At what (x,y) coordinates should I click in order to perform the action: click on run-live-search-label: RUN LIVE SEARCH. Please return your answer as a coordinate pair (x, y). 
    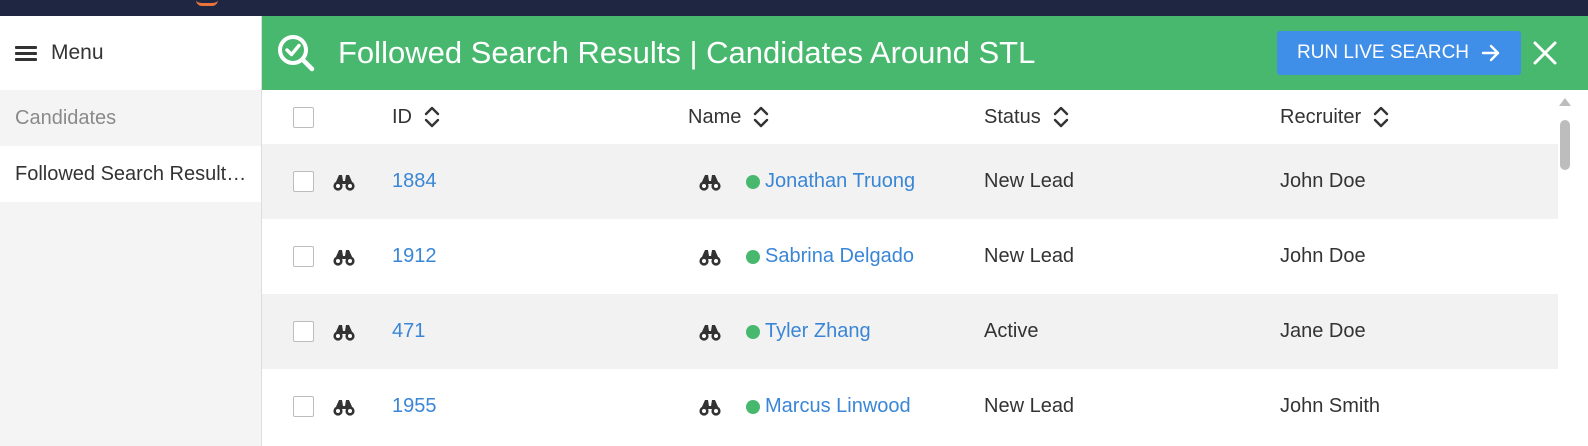
    Looking at the image, I should click on (1383, 52).